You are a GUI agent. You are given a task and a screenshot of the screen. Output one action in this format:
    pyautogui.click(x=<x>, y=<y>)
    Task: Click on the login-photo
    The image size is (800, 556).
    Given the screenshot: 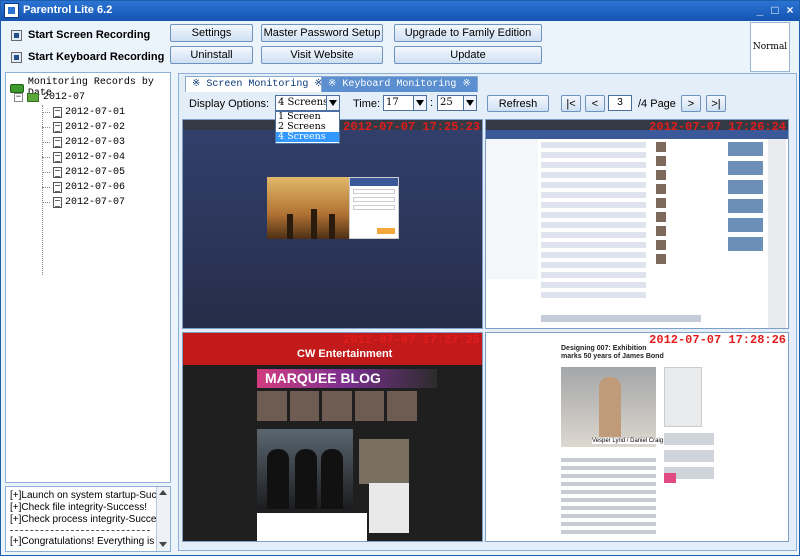 What is the action you would take?
    pyautogui.click(x=308, y=208)
    